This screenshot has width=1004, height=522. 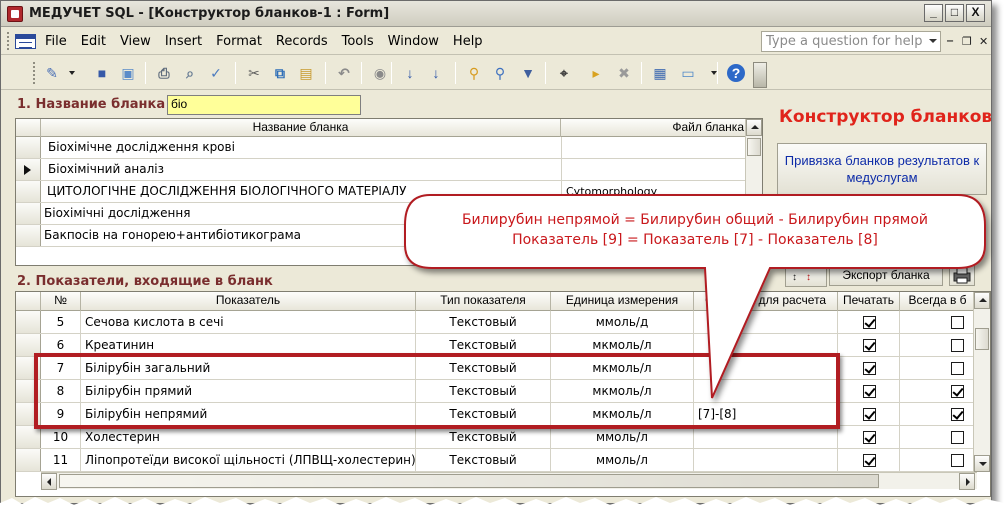 I want to click on minimize-button: _, so click(x=933, y=13).